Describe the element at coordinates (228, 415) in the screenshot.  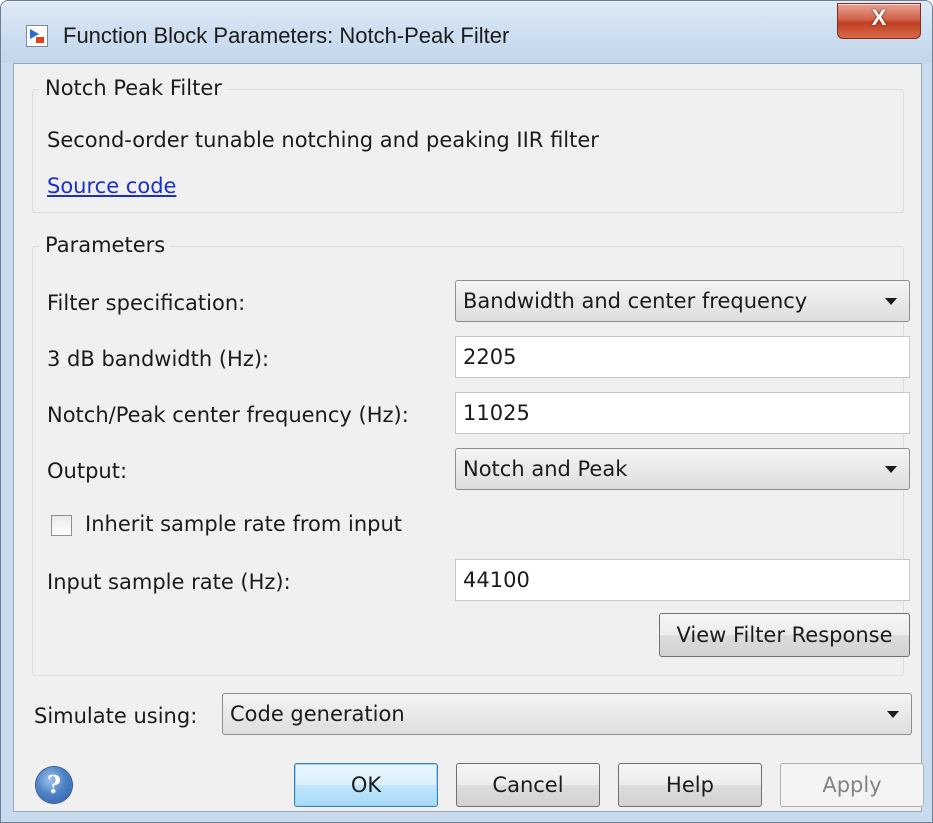
I see `center-frequency-label: Notch/Peak center frequency (Hz):` at that location.